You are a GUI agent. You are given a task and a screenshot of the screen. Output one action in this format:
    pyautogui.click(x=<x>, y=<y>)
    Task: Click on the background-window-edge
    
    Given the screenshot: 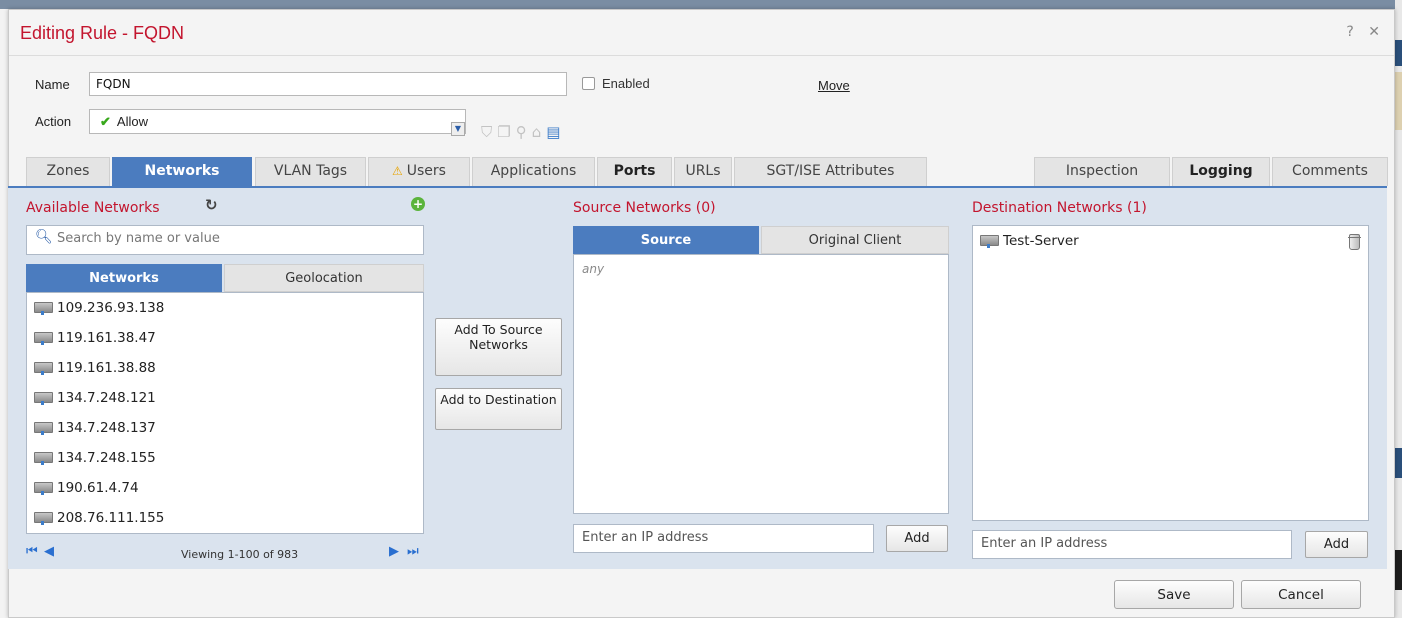 What is the action you would take?
    pyautogui.click(x=1398, y=309)
    